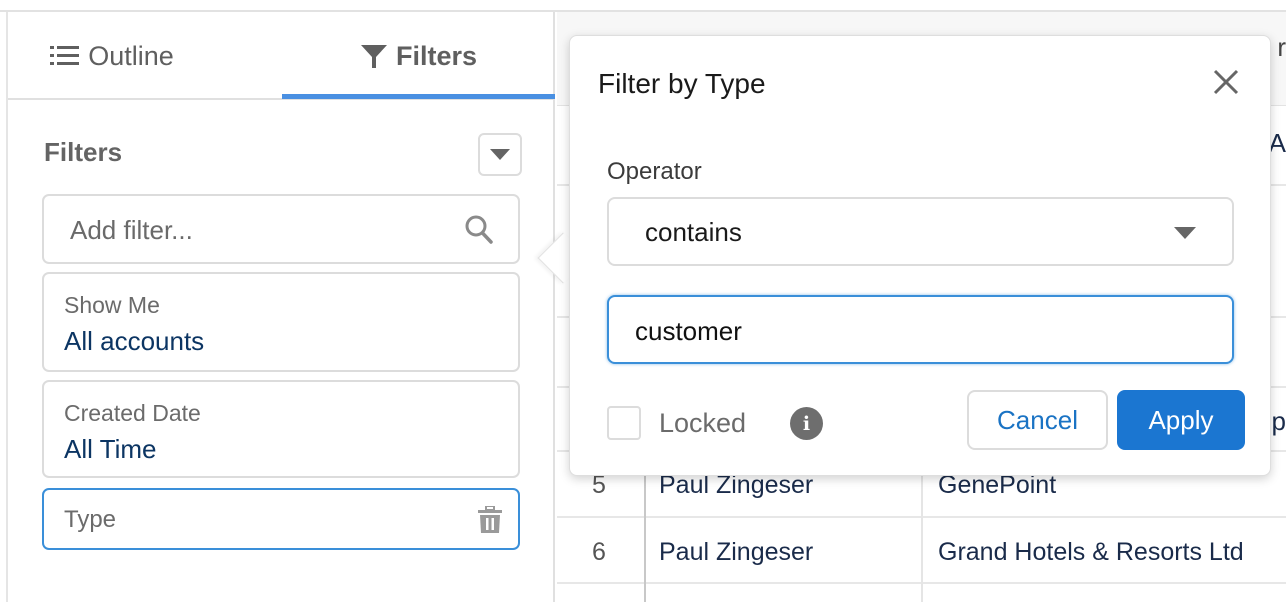  What do you see at coordinates (83, 152) in the screenshot?
I see `filters-heading: Filters` at bounding box center [83, 152].